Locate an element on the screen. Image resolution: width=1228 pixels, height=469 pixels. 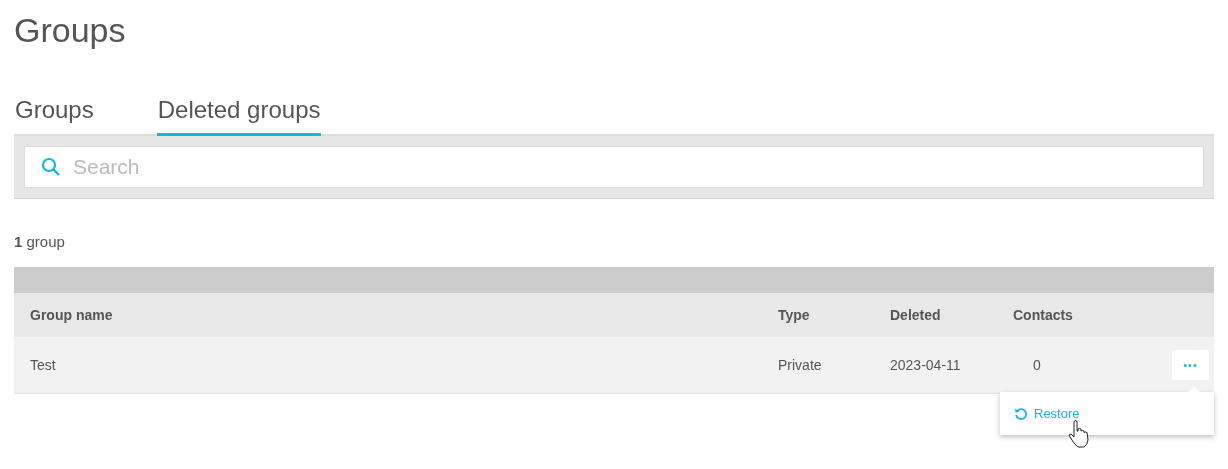
table-cell-text: 2023-04-11 is located at coordinates (925, 365).